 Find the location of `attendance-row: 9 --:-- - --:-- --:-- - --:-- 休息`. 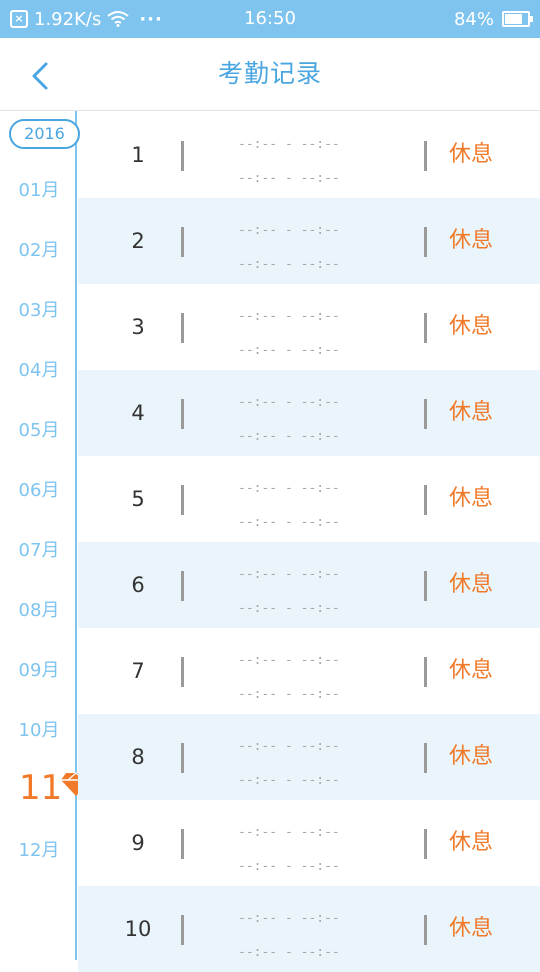

attendance-row: 9 --:-- - --:-- --:-- - --:-- 休息 is located at coordinates (309, 843).